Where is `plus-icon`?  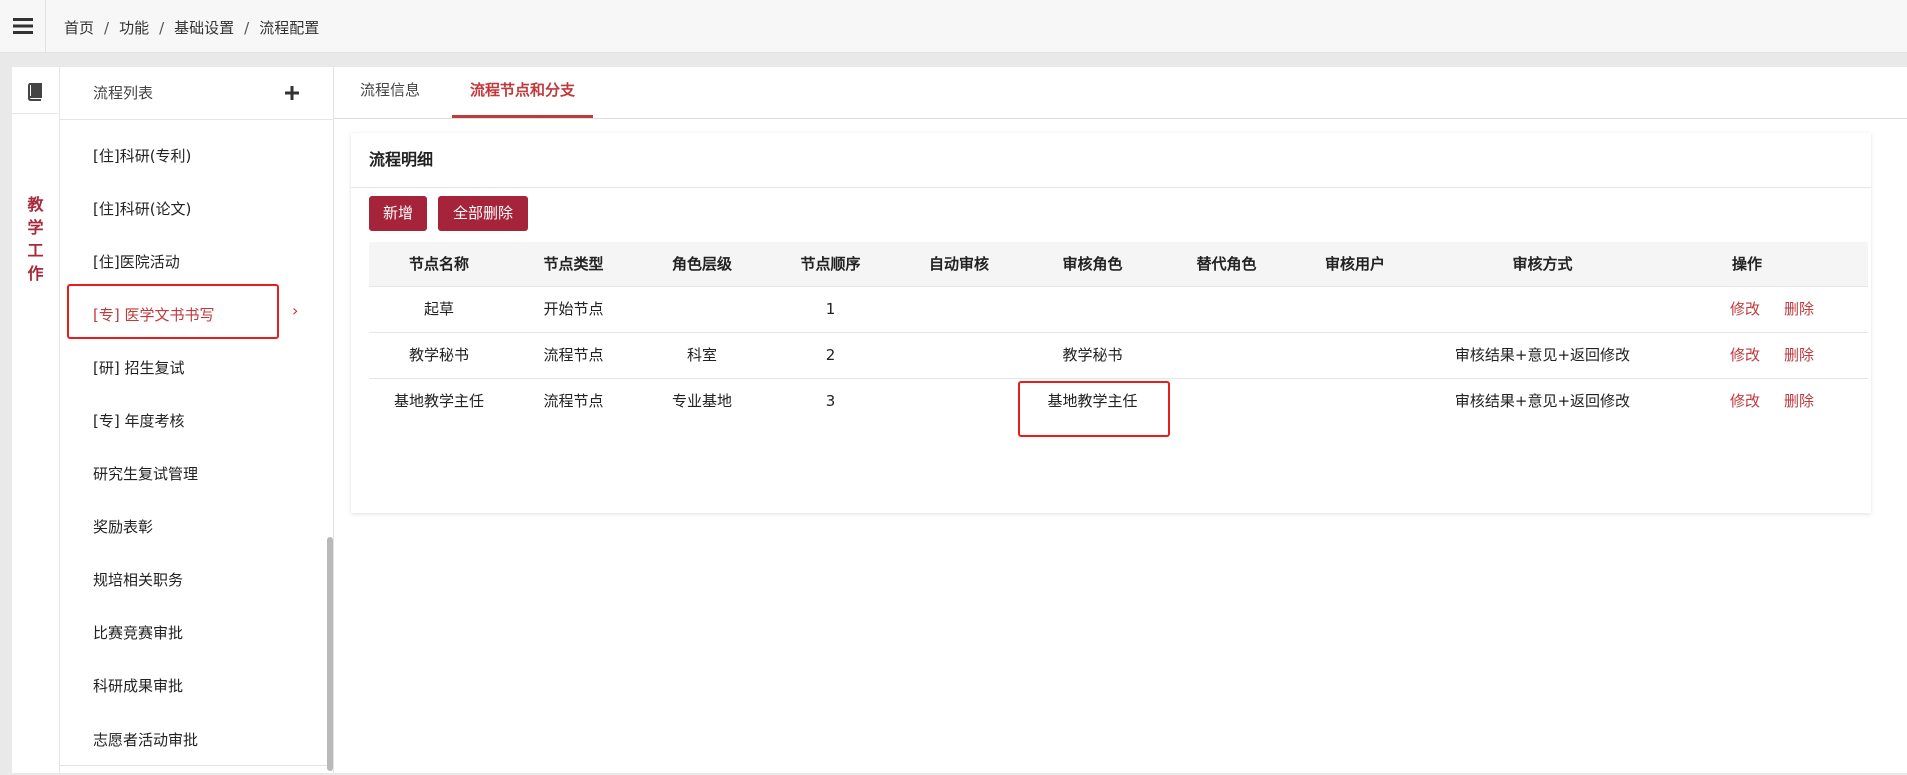
plus-icon is located at coordinates (292, 93).